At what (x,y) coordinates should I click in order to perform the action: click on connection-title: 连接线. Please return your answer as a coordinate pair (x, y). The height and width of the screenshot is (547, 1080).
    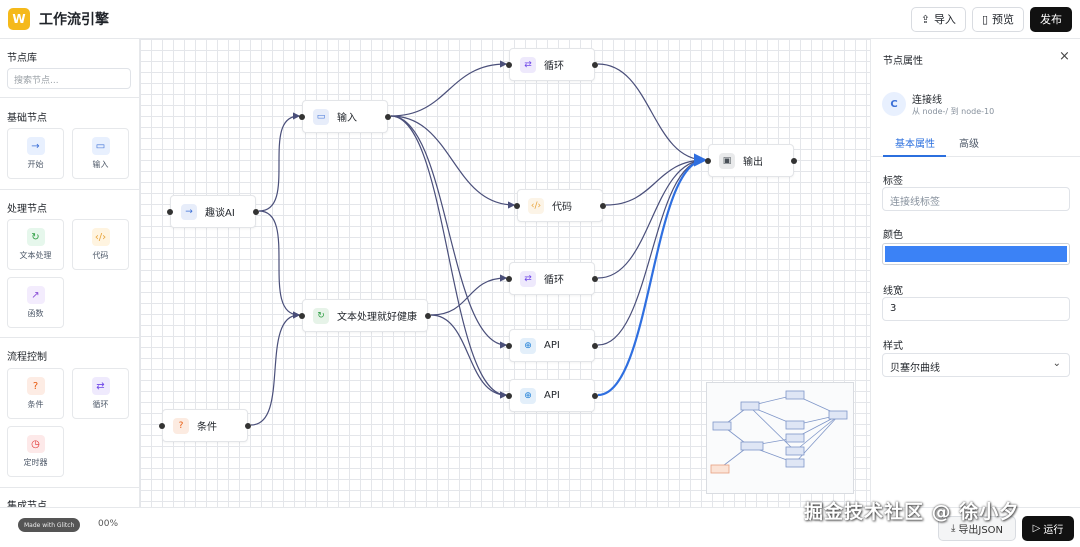
    Looking at the image, I should click on (927, 100).